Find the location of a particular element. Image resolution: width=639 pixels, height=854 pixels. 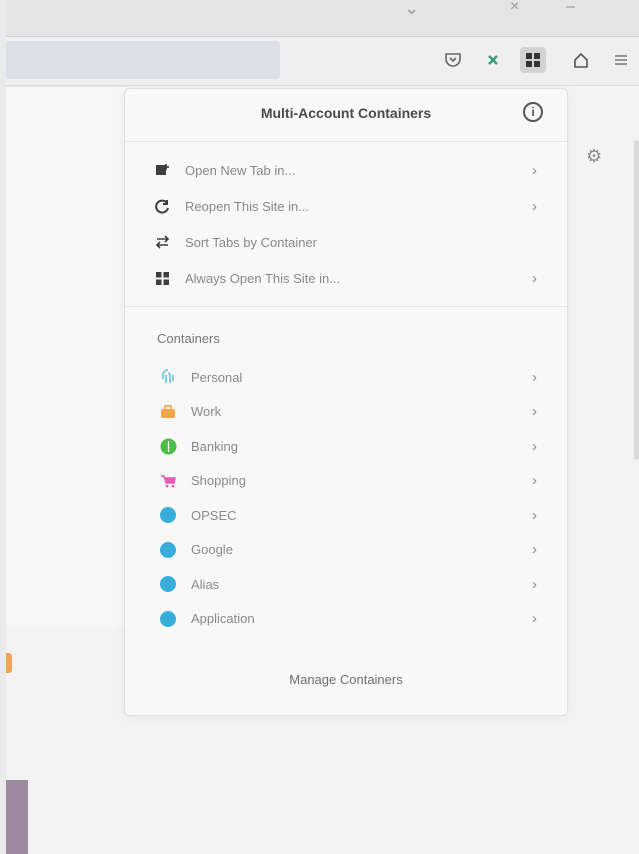

manage-containers-button: Manage Containers is located at coordinates (346, 679).